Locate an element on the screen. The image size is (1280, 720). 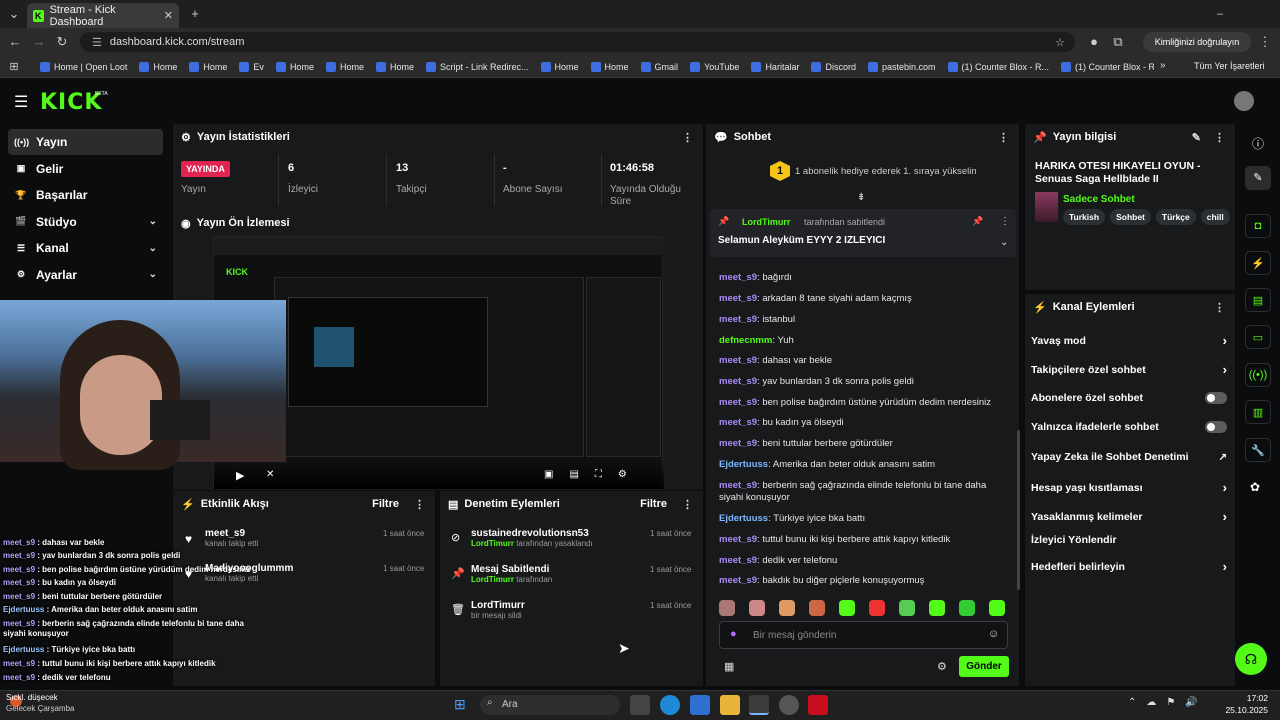
moderator-name: LordTimurr is located at coordinates (492, 579).